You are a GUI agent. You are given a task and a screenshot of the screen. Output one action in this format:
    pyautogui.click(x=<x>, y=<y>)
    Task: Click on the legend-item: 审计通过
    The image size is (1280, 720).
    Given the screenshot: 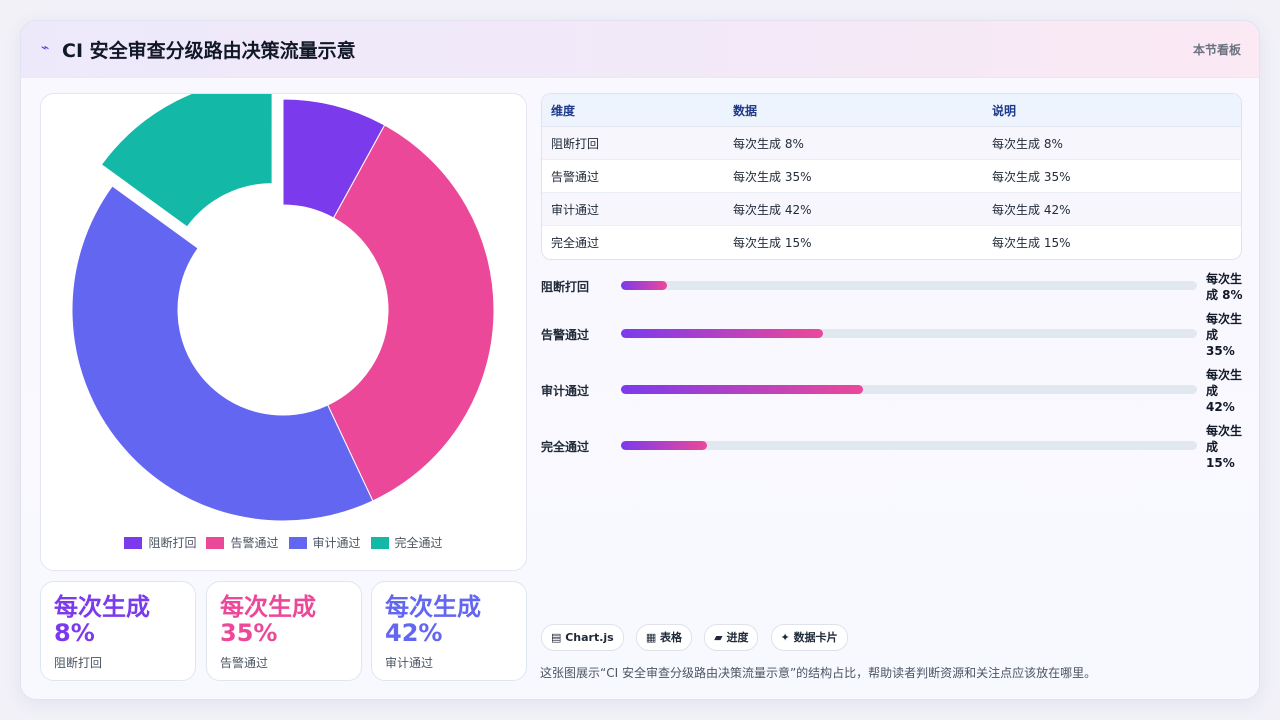 What is the action you would take?
    pyautogui.click(x=324, y=542)
    